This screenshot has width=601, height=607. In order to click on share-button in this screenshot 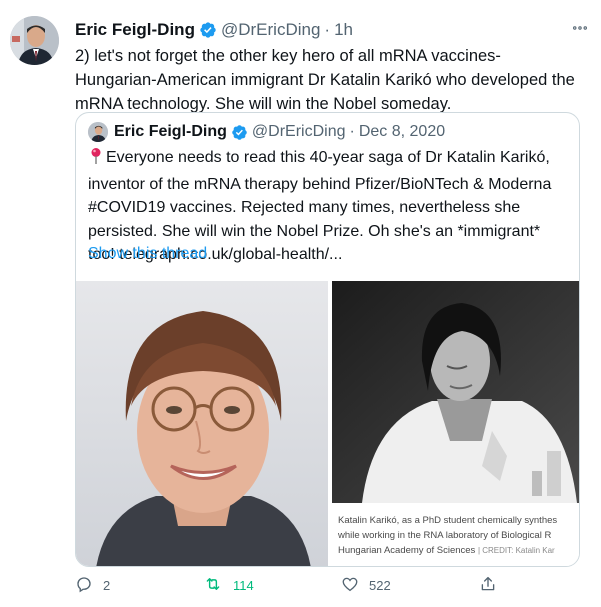, I will do `click(493, 585)`.